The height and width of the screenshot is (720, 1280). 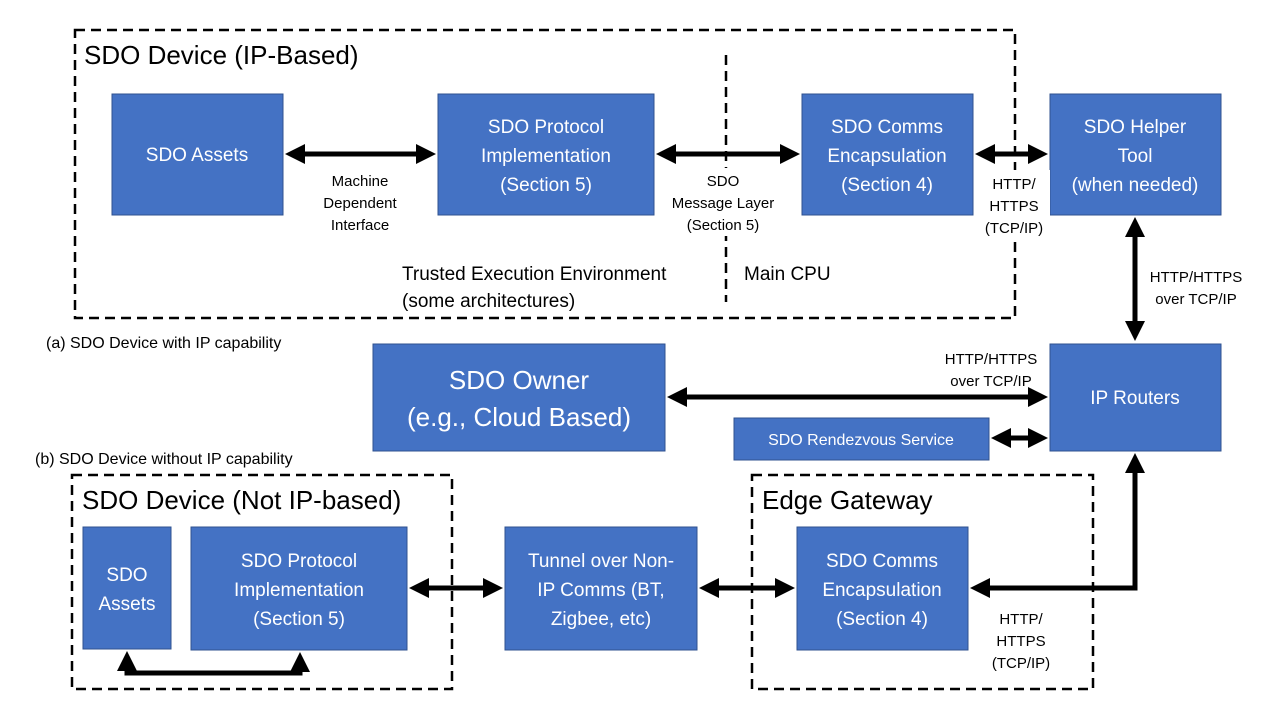 I want to click on sdo-comms-box: SDO Comms Encapsulation (Section 4), so click(x=887, y=154).